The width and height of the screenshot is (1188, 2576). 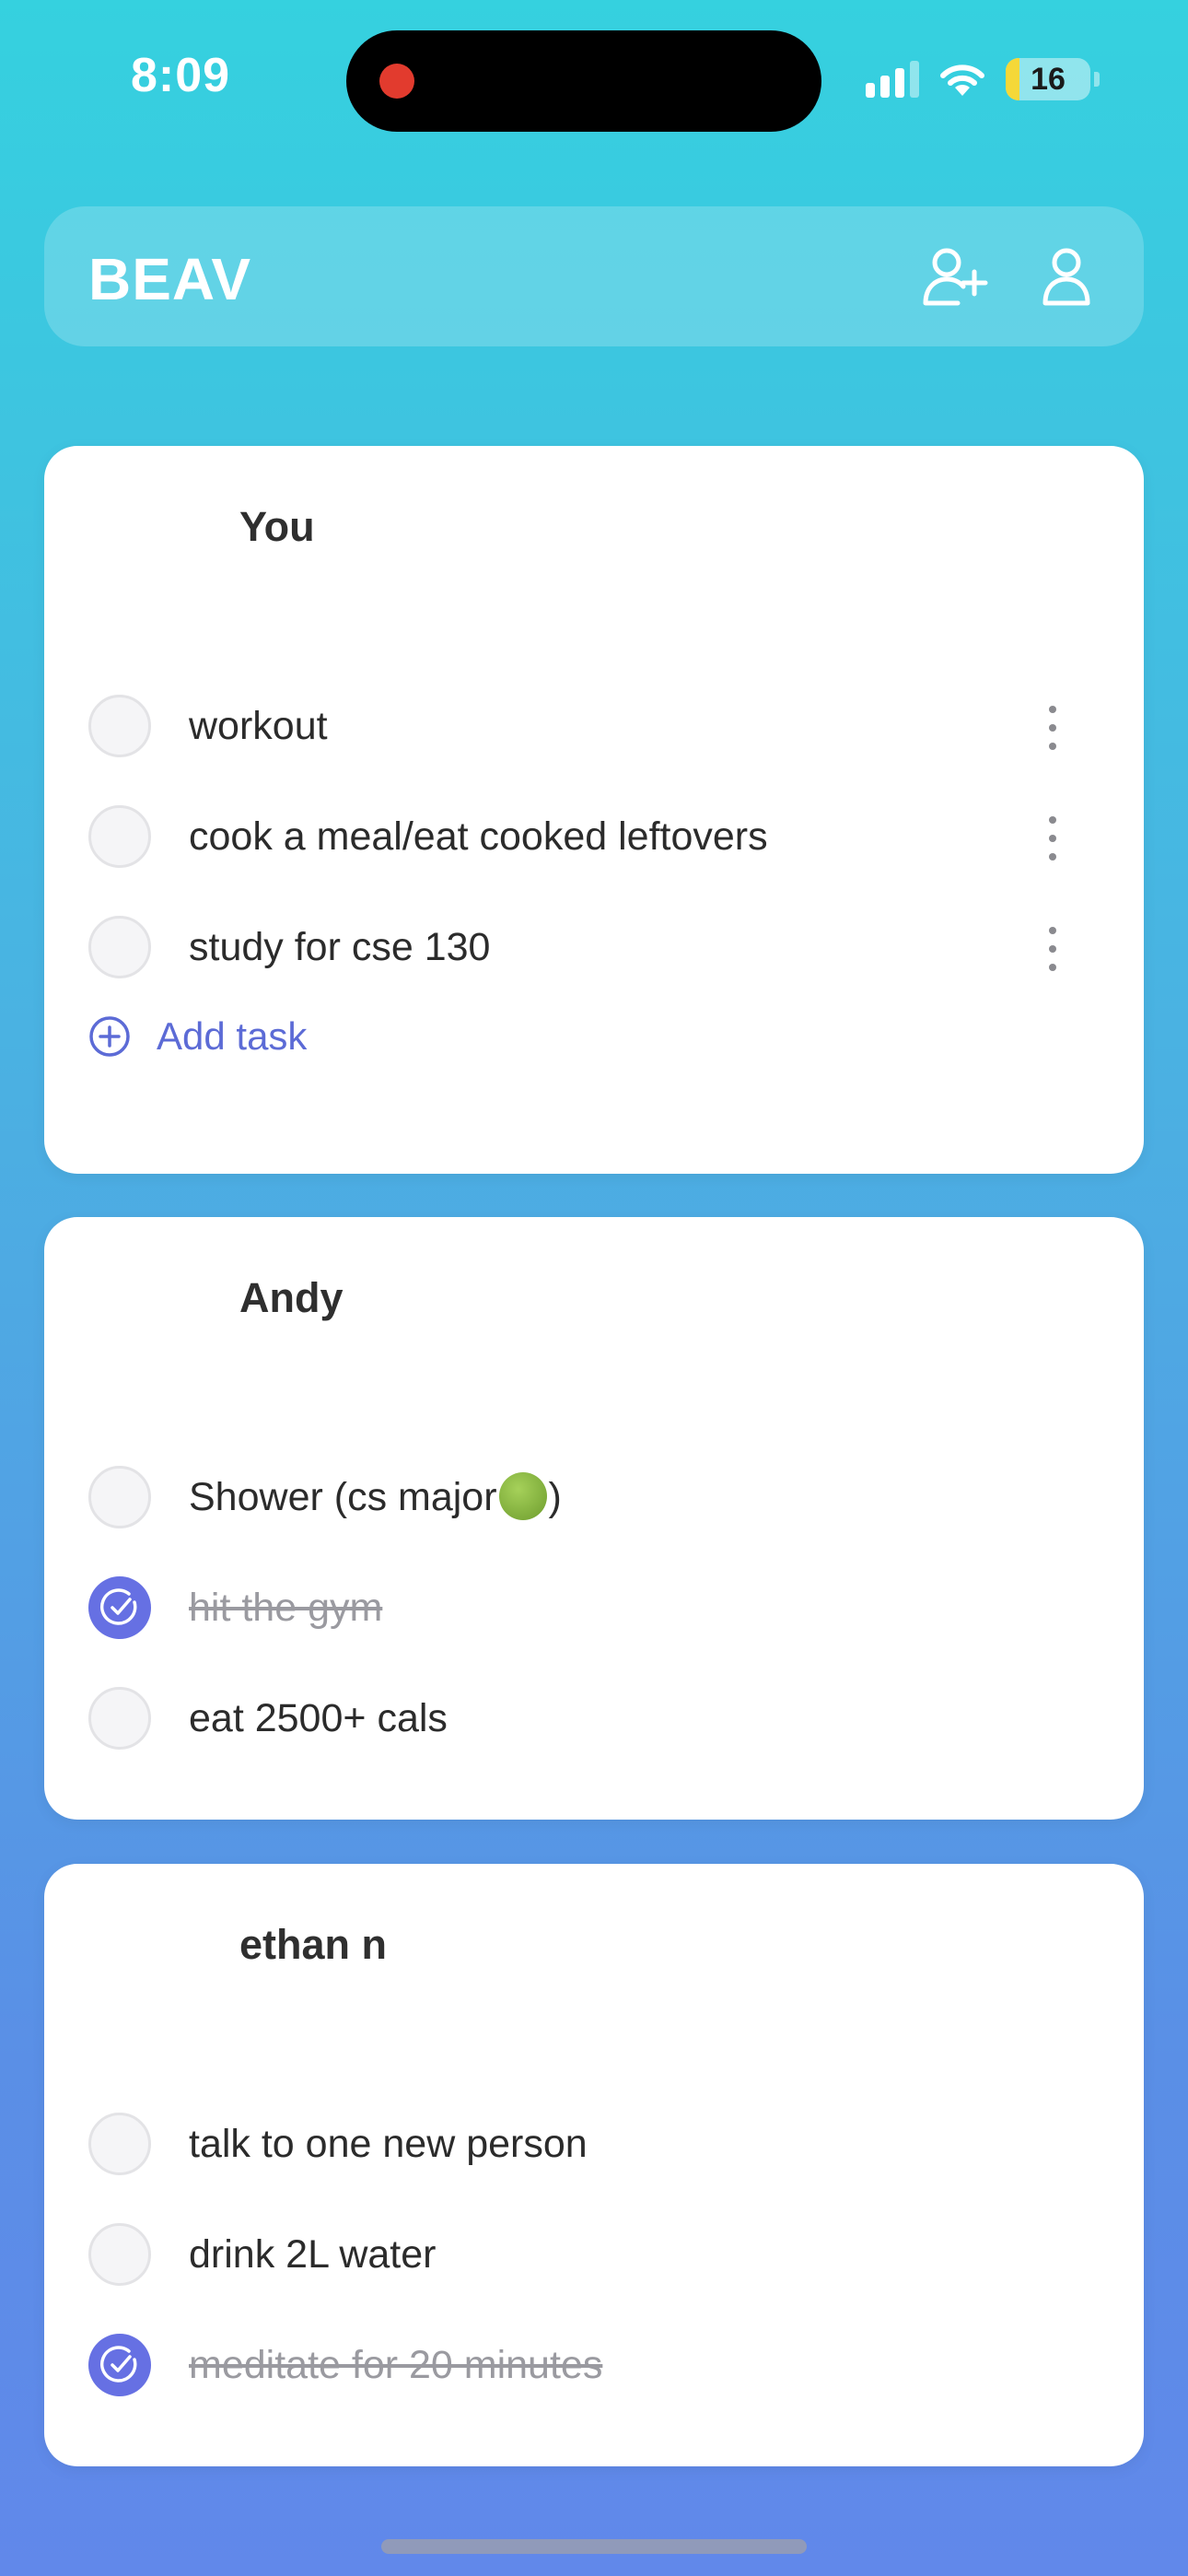 I want to click on add-friend-icon, so click(x=955, y=277).